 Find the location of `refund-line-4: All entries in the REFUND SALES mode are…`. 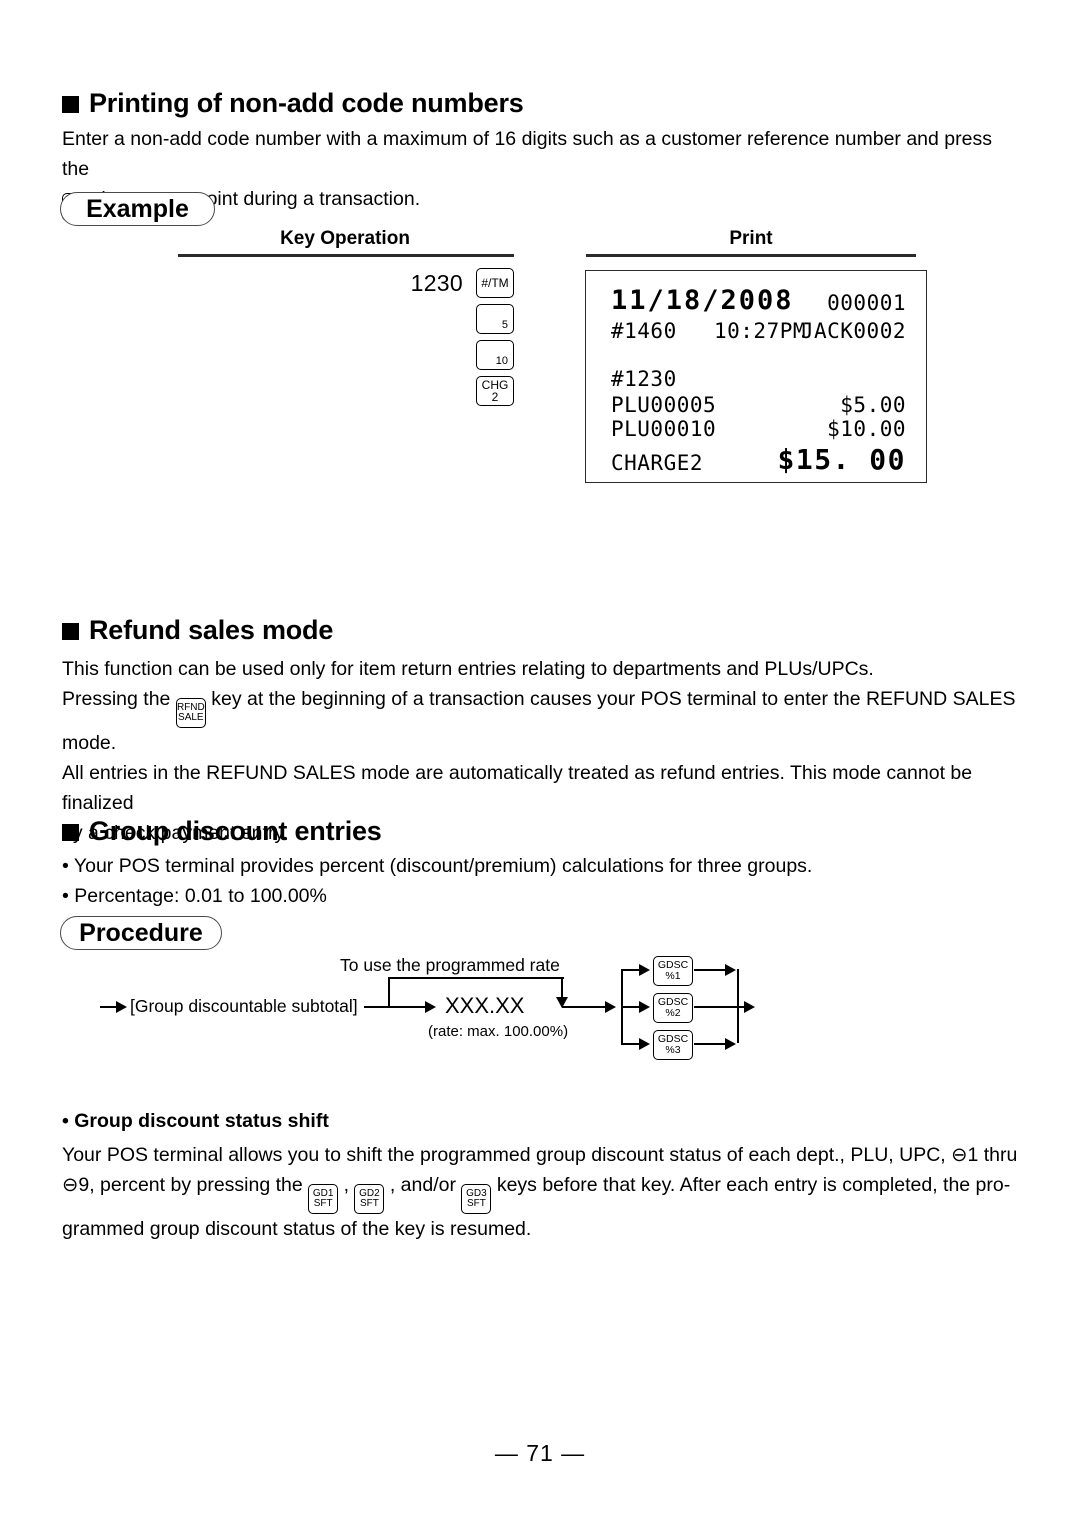

refund-line-4: All entries in the REFUND SALES mode are… is located at coordinates (517, 788).